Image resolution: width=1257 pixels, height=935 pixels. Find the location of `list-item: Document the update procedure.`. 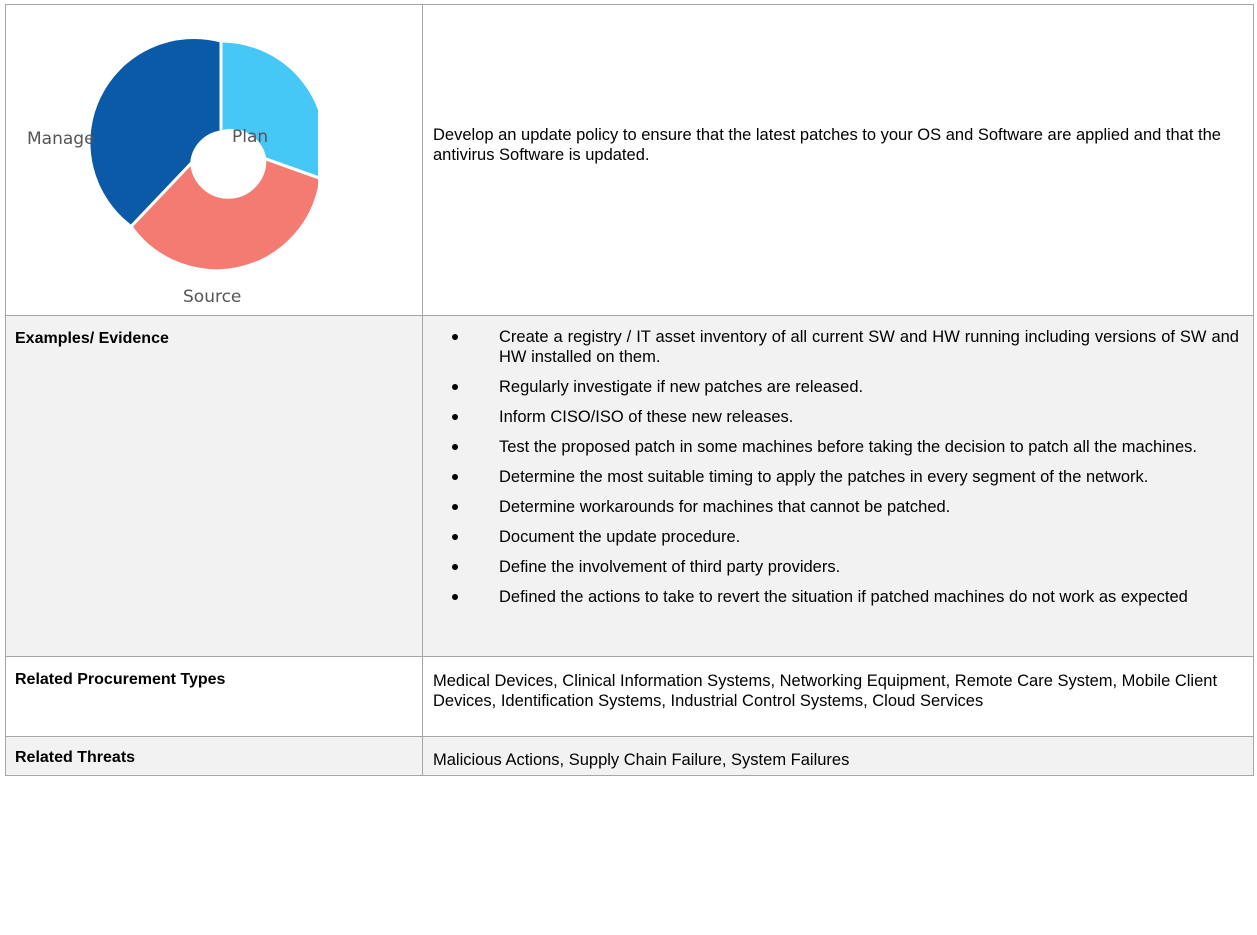

list-item: Document the update procedure. is located at coordinates (831, 537).